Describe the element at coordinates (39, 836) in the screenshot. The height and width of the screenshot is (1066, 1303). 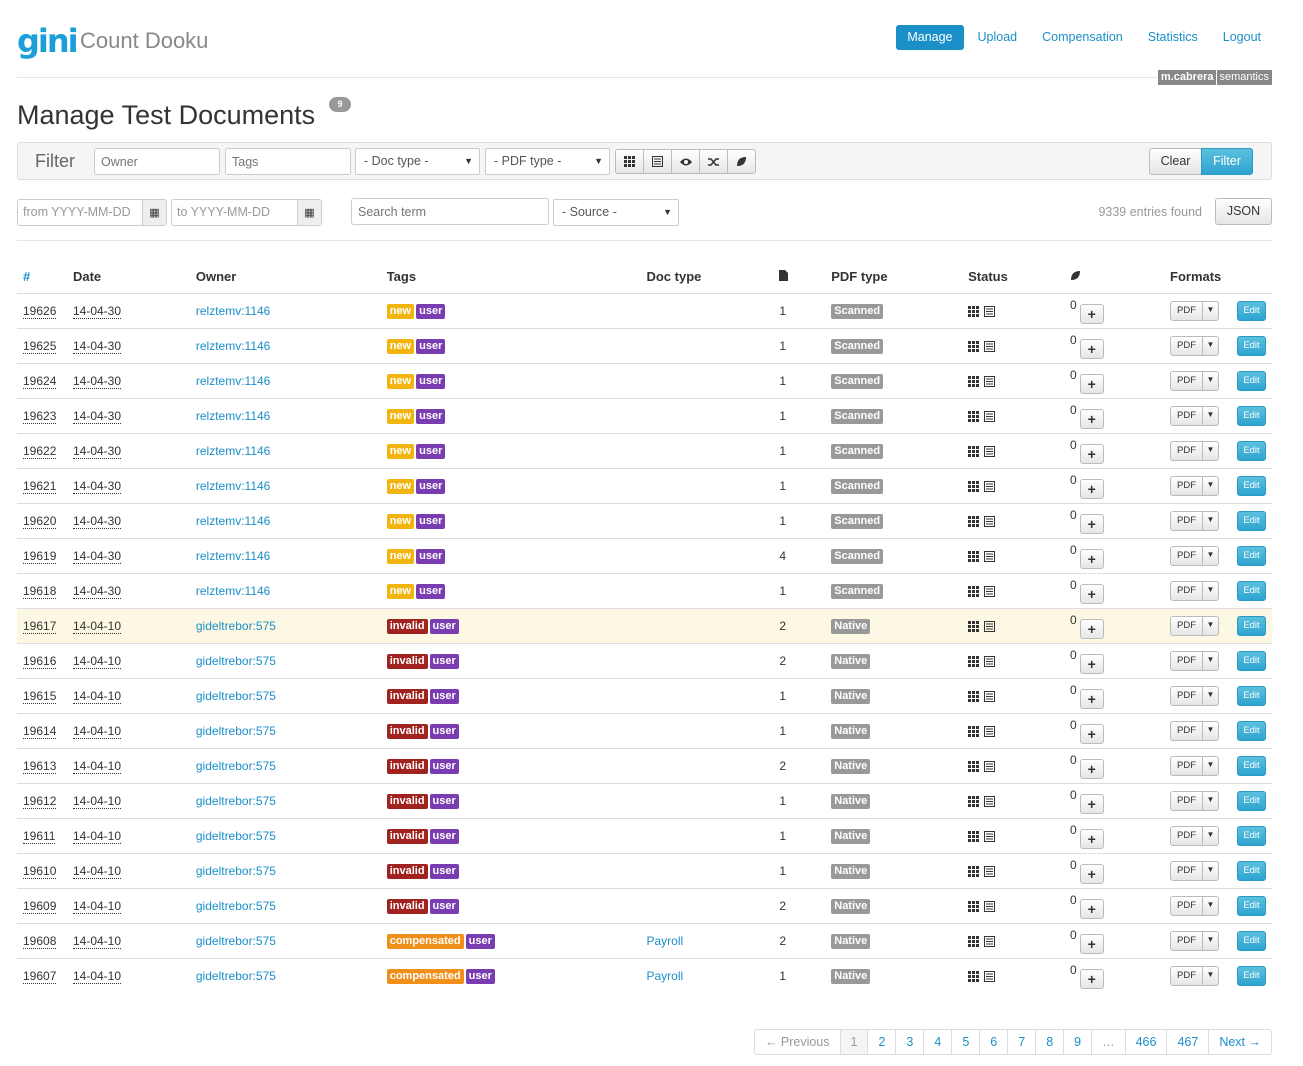
I see `doc-id: 19611` at that location.